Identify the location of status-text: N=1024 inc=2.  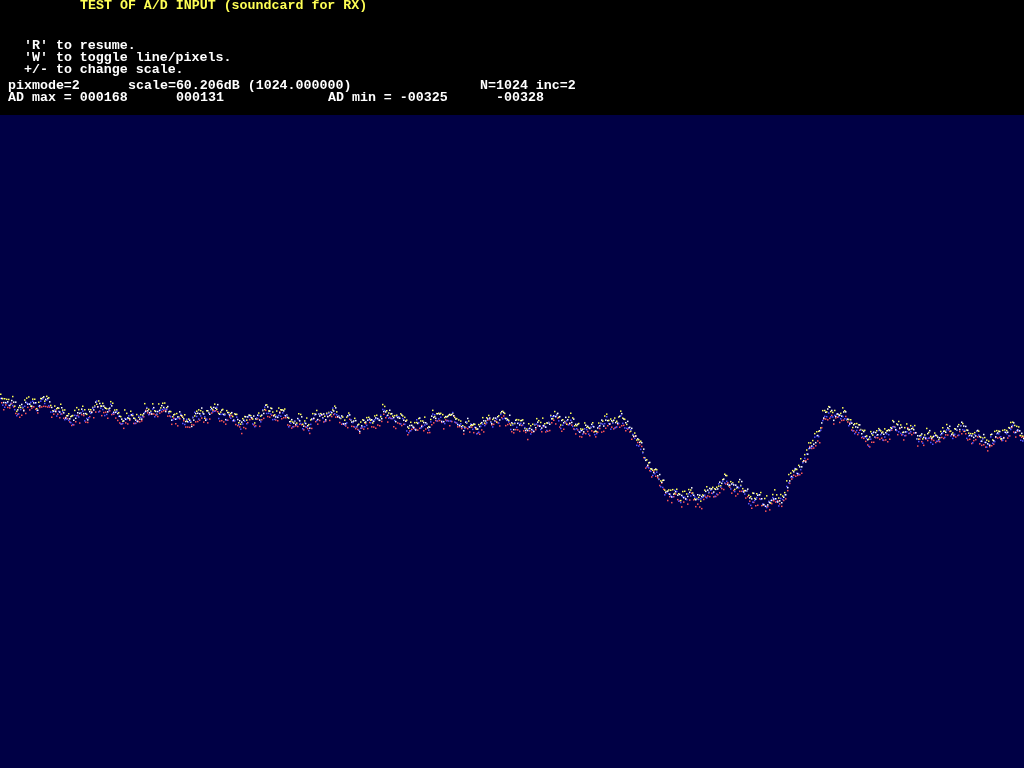
(528, 86).